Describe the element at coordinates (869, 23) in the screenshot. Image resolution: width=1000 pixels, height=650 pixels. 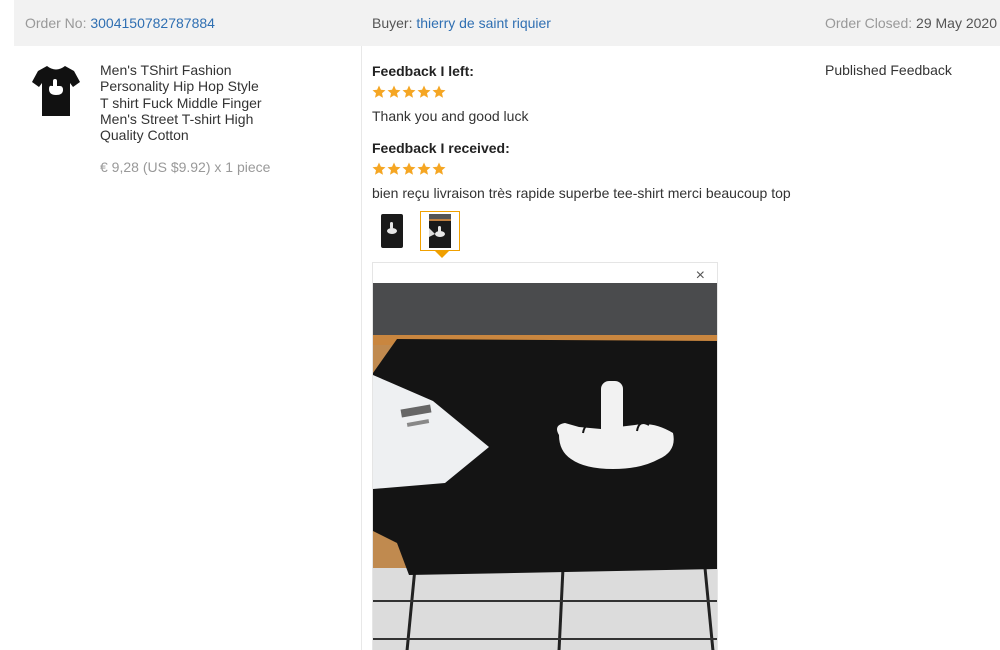
I see `order-closed-label: Order Closed:` at that location.